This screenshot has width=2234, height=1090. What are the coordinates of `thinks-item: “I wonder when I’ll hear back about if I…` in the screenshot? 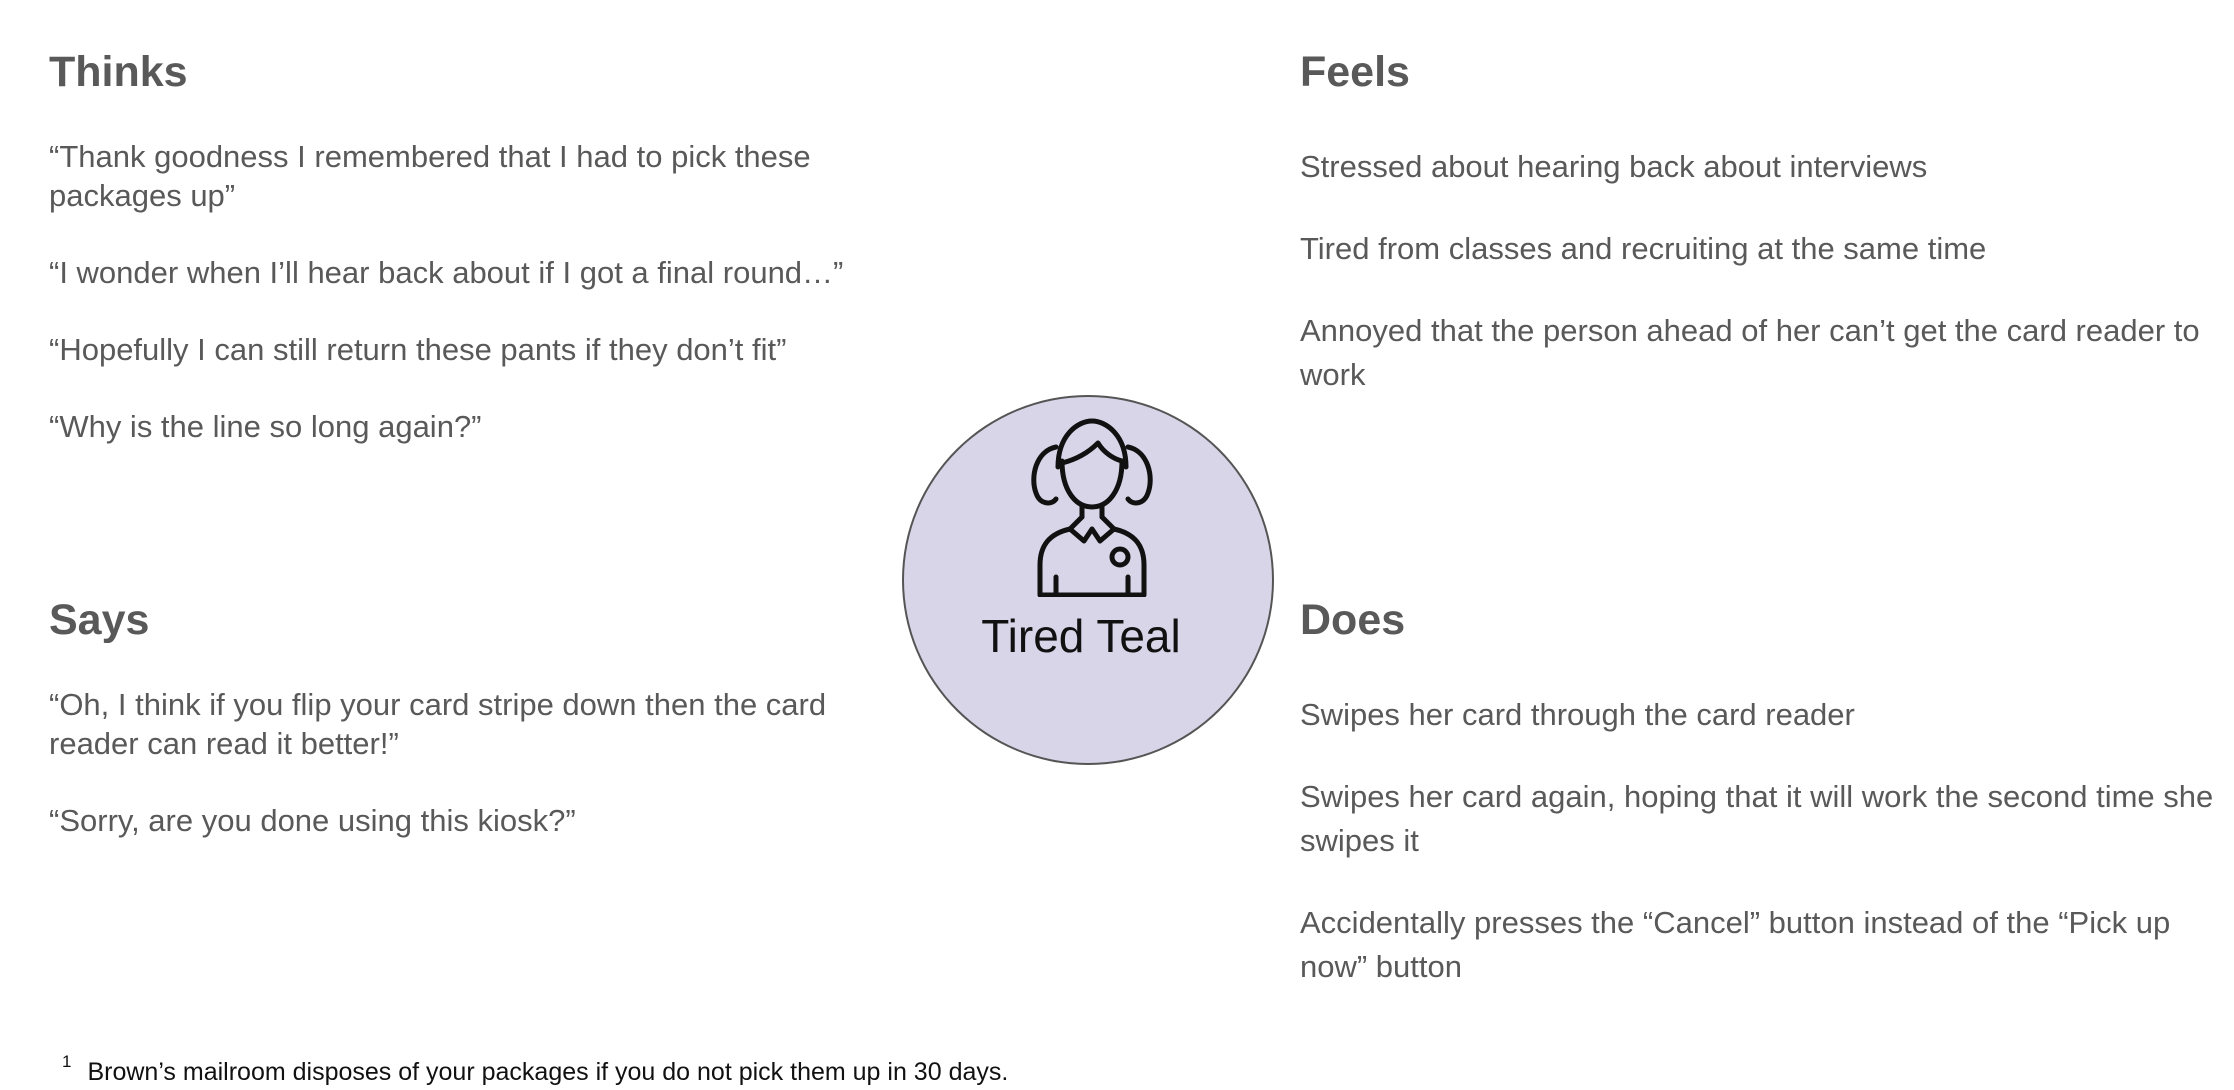 It's located at (446, 273).